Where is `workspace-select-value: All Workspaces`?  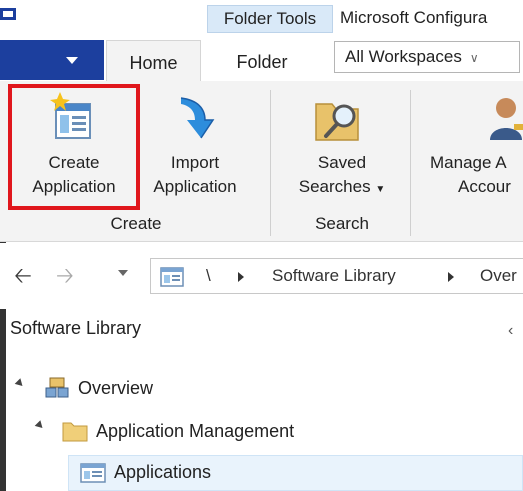 workspace-select-value: All Workspaces is located at coordinates (403, 56).